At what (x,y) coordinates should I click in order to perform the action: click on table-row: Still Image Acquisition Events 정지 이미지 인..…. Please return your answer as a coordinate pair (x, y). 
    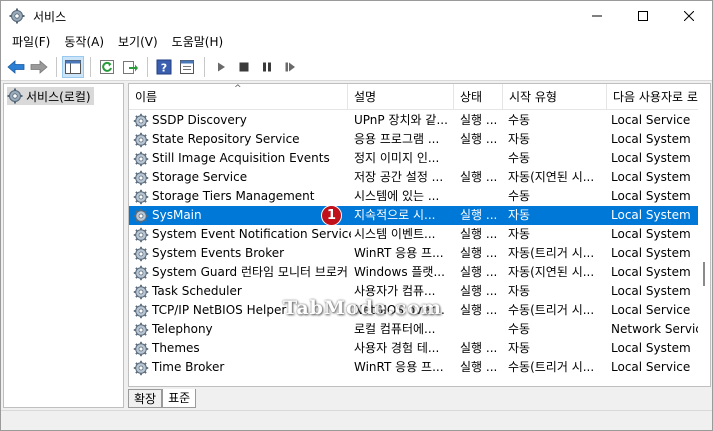
    Looking at the image, I should click on (414, 158).